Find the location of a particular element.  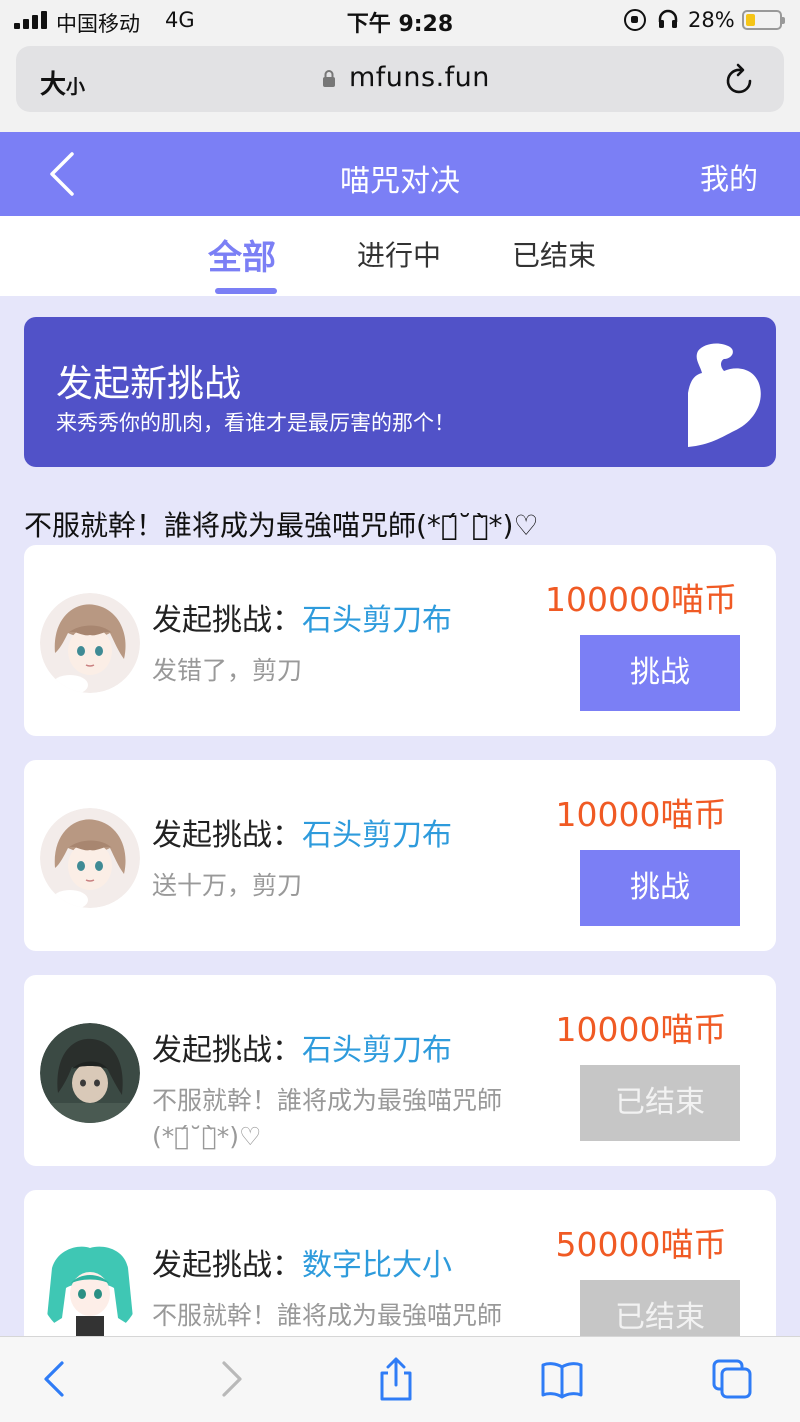

challenge-line: 发起挑战：数字比大小 is located at coordinates (342, 1262).